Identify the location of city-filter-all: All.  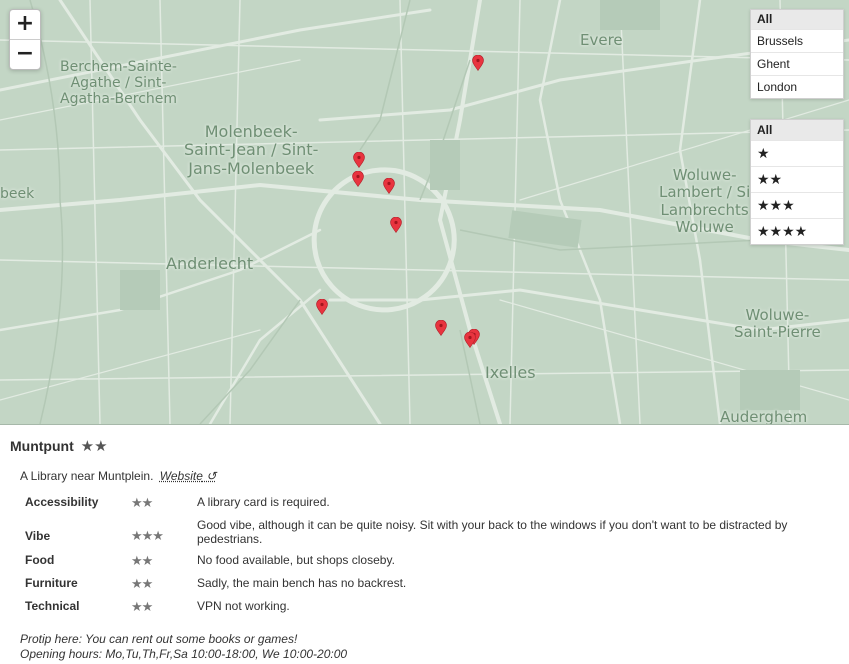
(797, 20).